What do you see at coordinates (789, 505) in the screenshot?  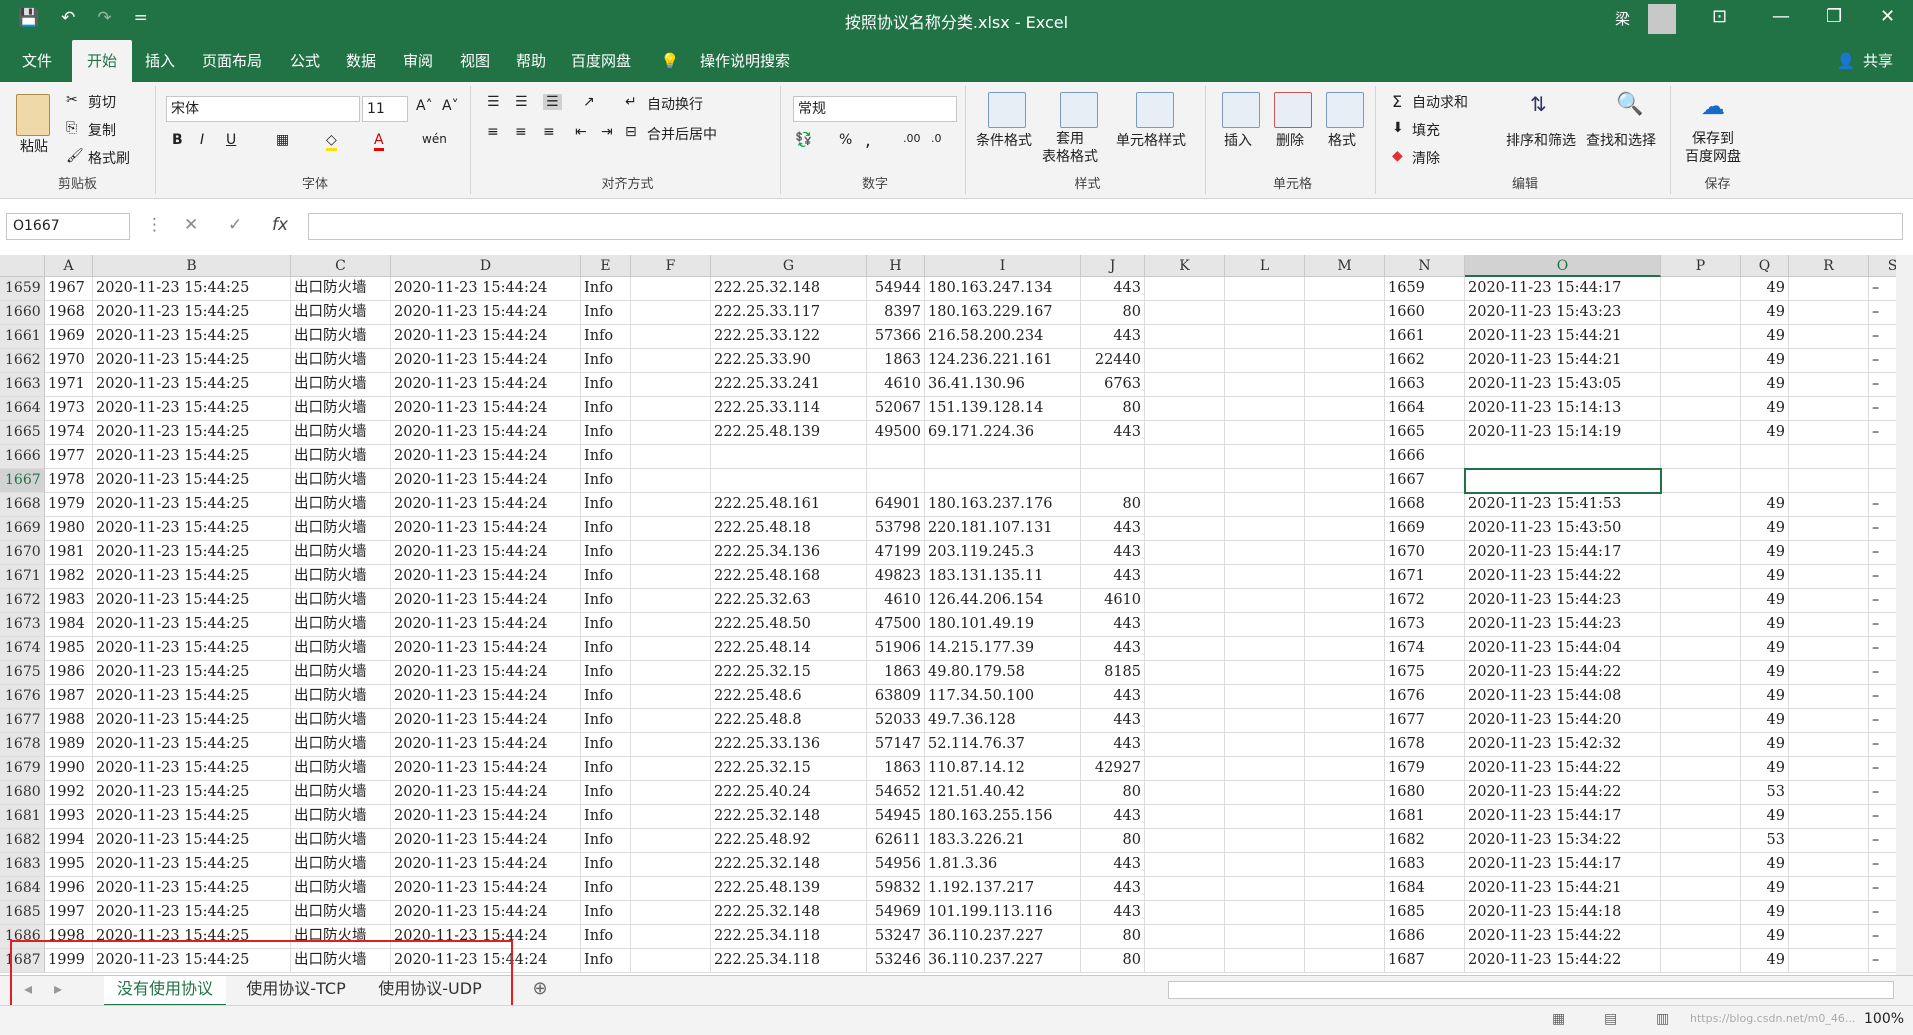 I see `cell-g: 222.25.48.161` at bounding box center [789, 505].